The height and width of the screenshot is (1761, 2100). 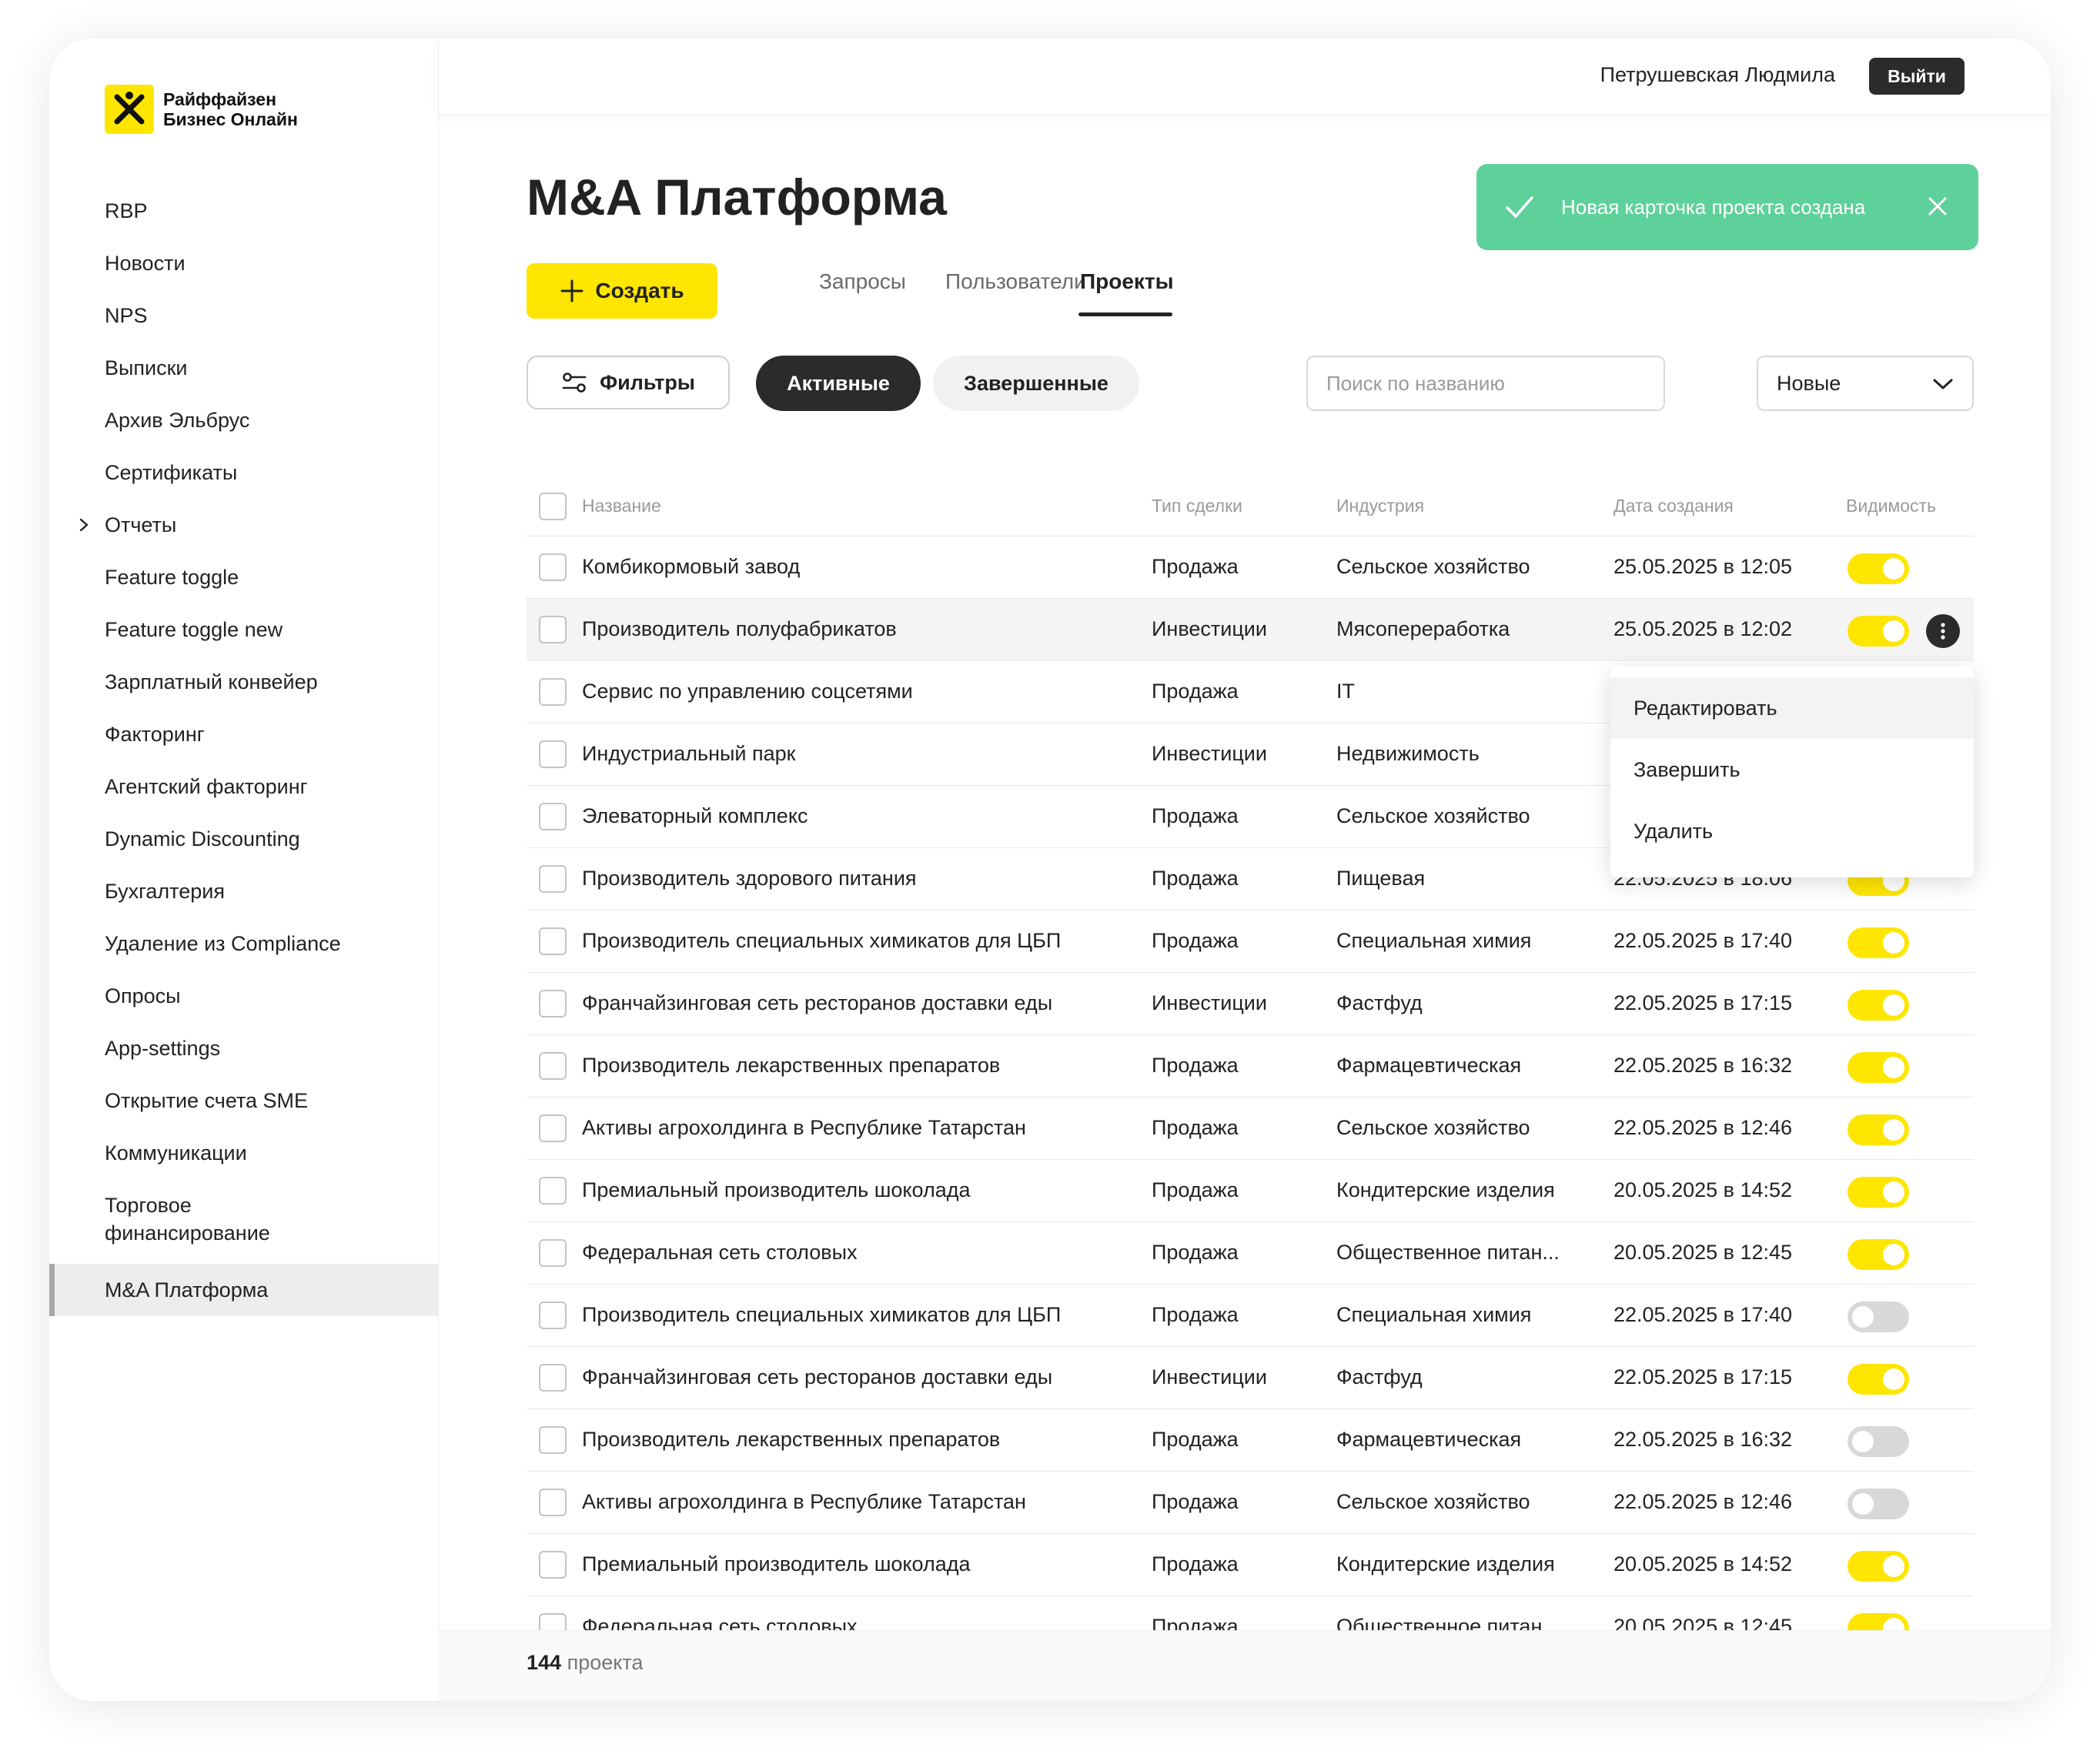 What do you see at coordinates (1865, 383) in the screenshot?
I see `sort-select: Новые` at bounding box center [1865, 383].